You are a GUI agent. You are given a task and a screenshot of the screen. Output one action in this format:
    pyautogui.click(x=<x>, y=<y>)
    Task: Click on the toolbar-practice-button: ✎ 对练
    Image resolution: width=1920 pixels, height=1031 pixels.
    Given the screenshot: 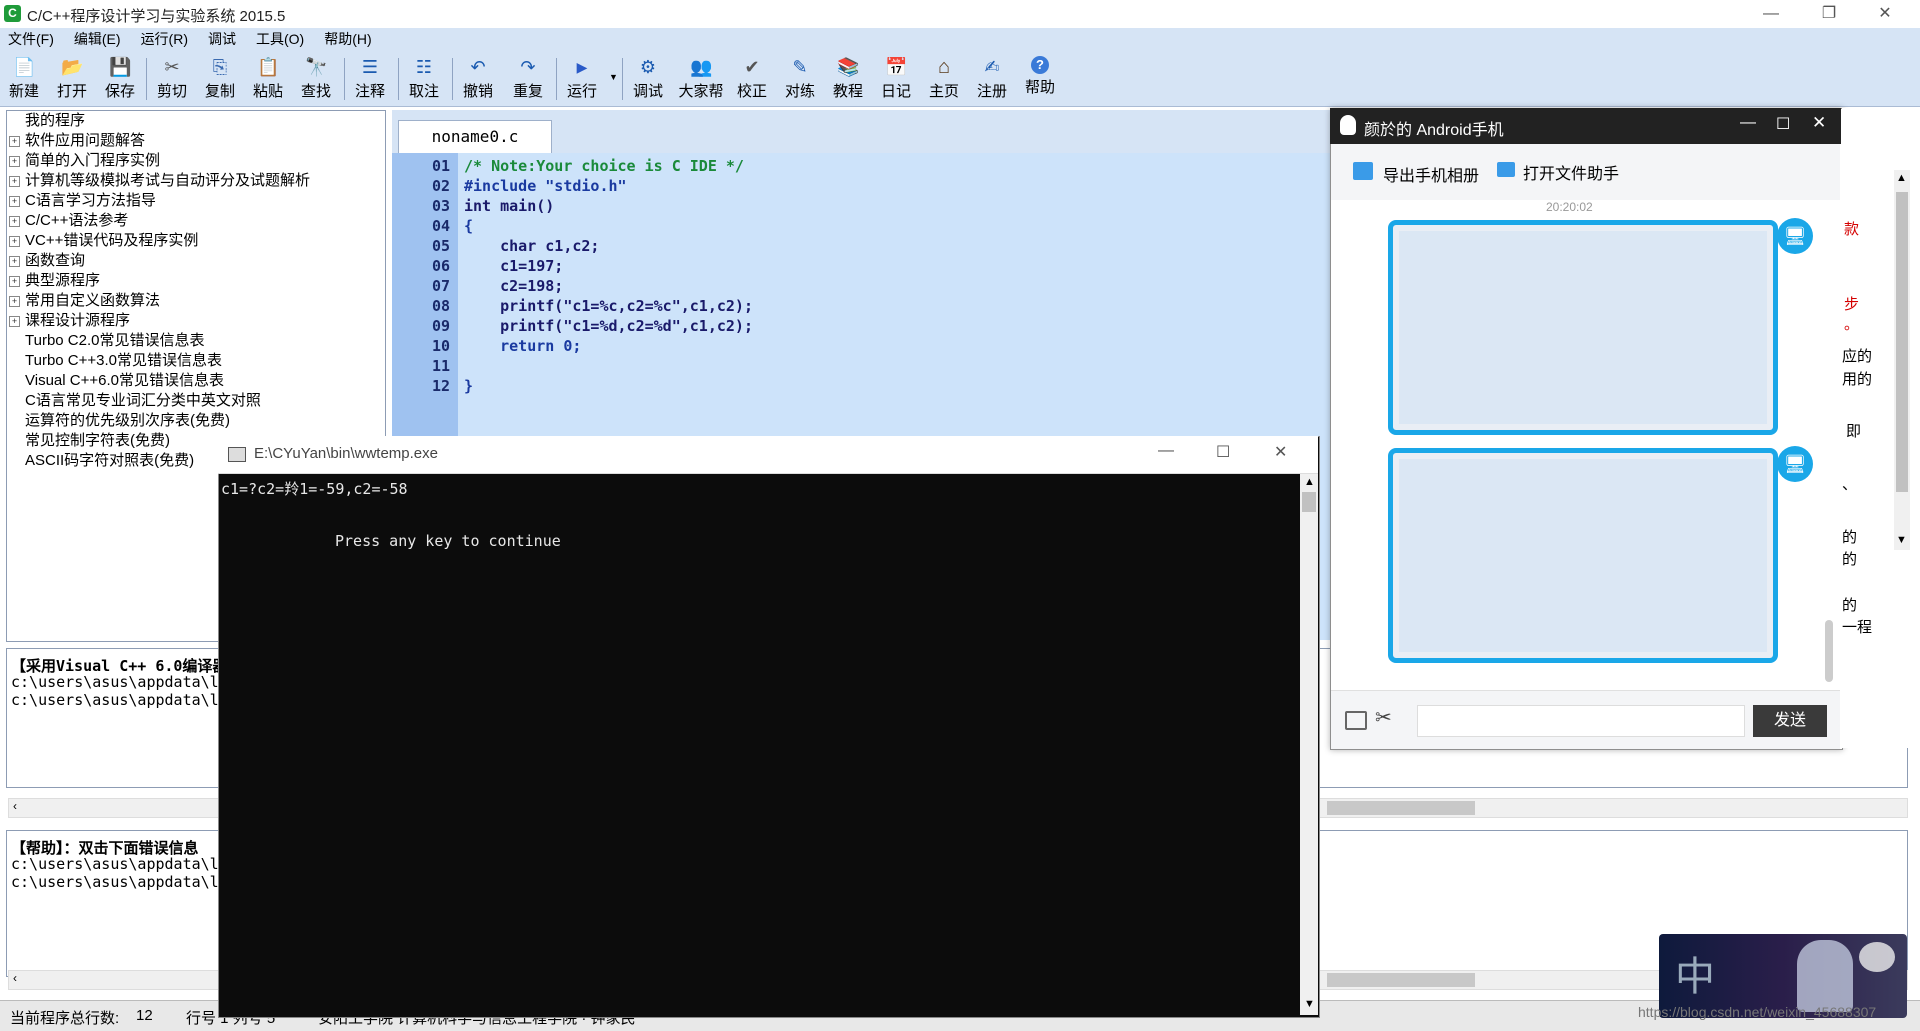 What is the action you would take?
    pyautogui.click(x=800, y=78)
    